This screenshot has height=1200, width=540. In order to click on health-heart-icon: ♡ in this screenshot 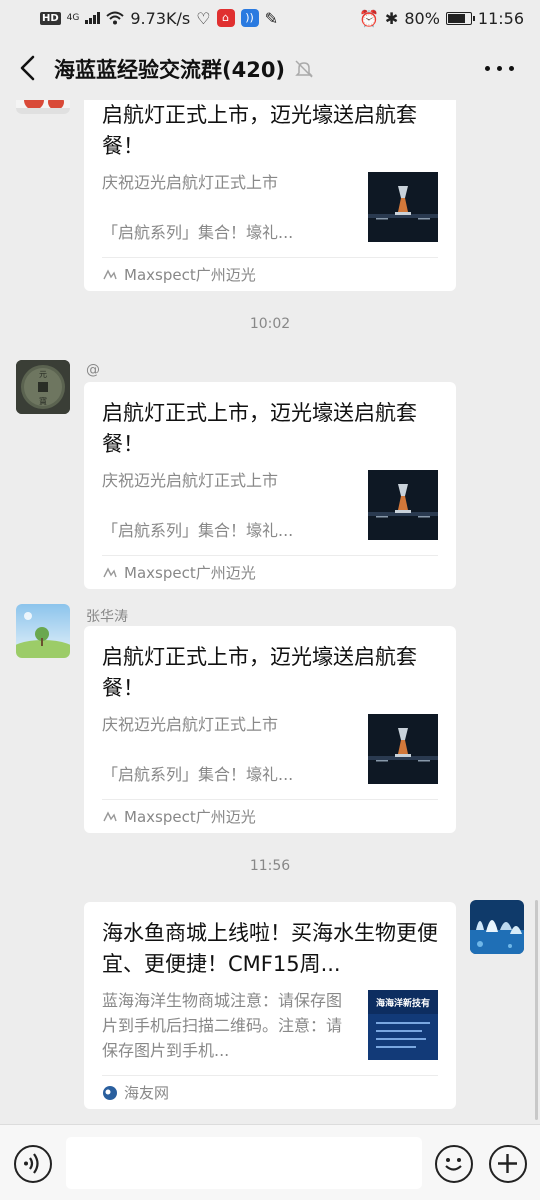, I will do `click(203, 18)`.